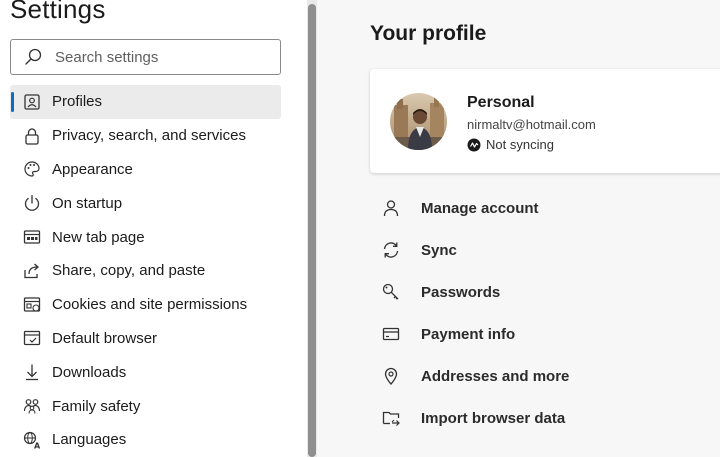 The height and width of the screenshot is (457, 720). I want to click on passwords-item: Passwords, so click(545, 292).